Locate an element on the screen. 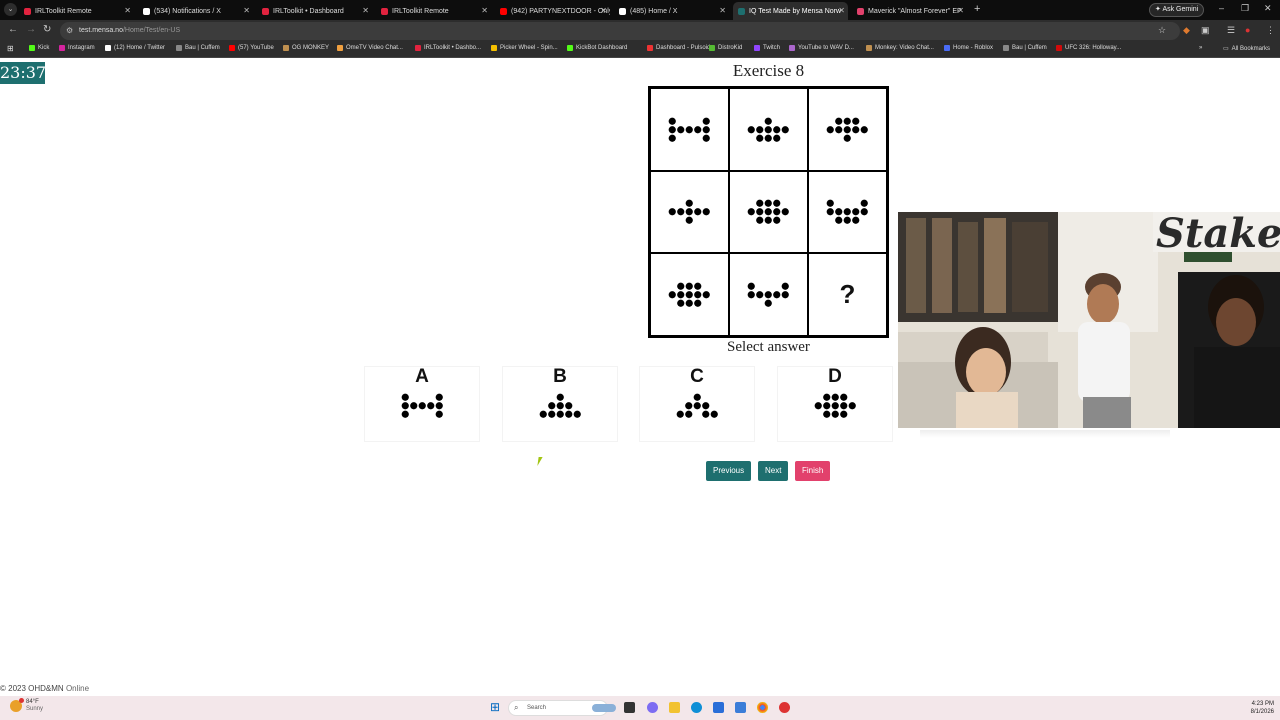  bookmark-star-icon: ☆ is located at coordinates (1162, 30).